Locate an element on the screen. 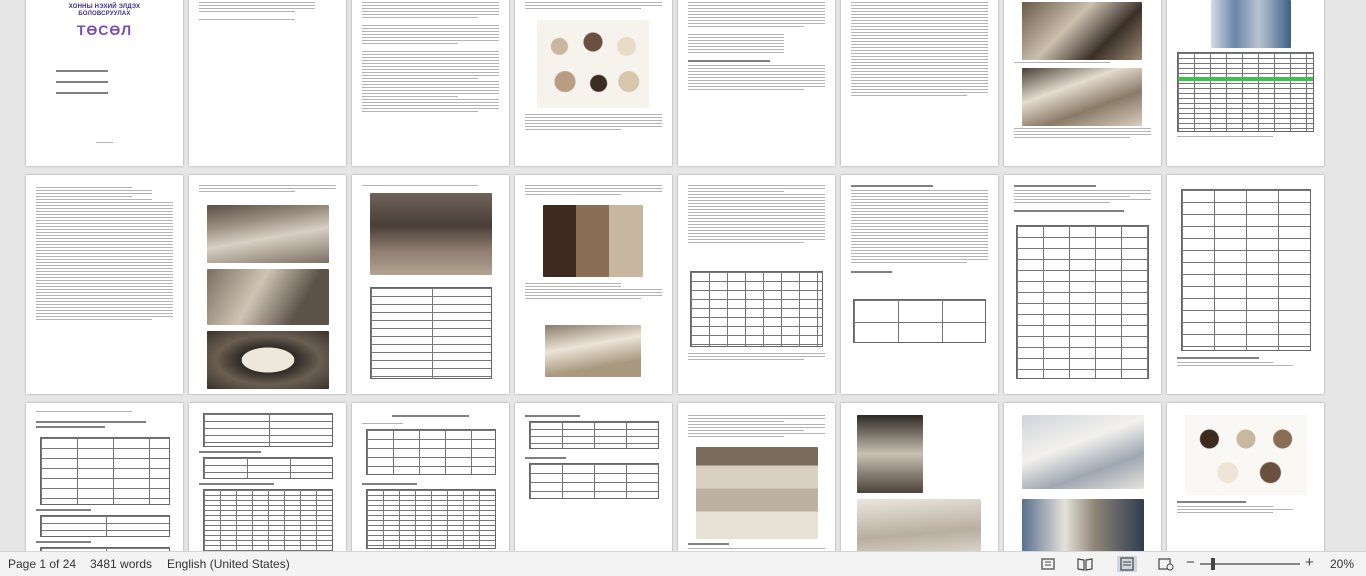 Image resolution: width=1366 pixels, height=576 pixels. plan-table is located at coordinates (105, 471).